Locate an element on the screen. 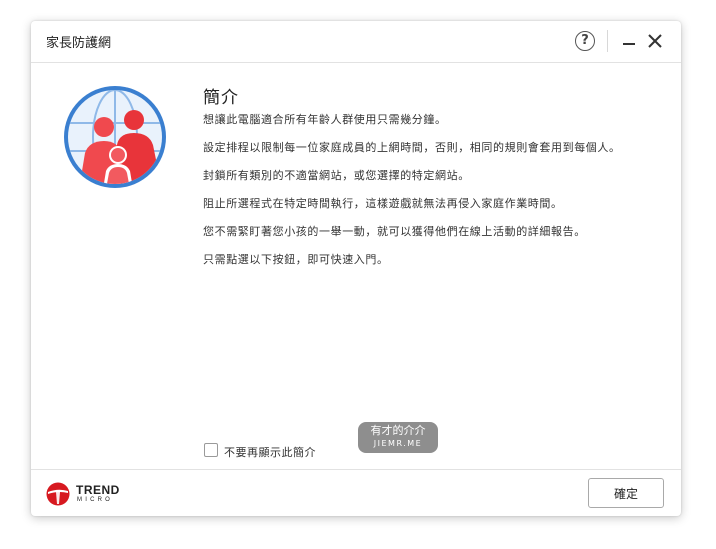 The image size is (716, 549). help-button: ? is located at coordinates (585, 41).